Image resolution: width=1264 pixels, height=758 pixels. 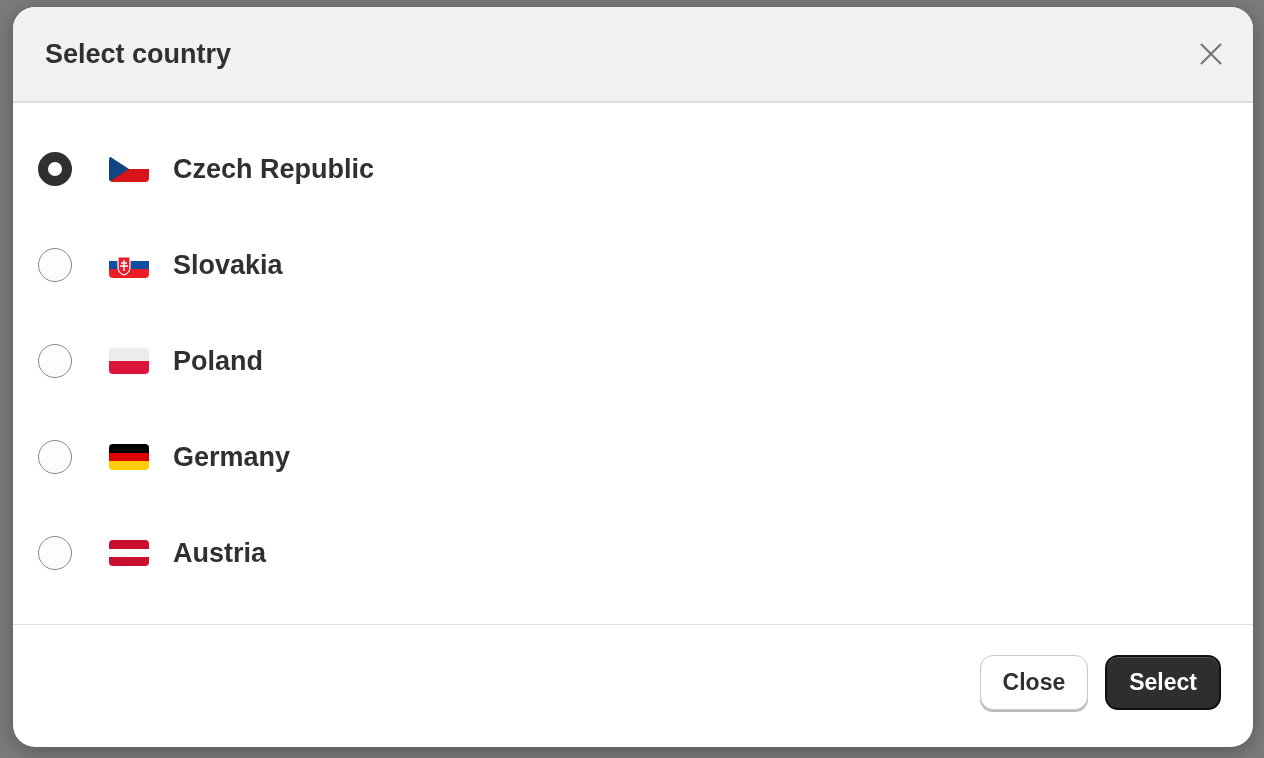 I want to click on dialog-title: Select country, so click(x=138, y=54).